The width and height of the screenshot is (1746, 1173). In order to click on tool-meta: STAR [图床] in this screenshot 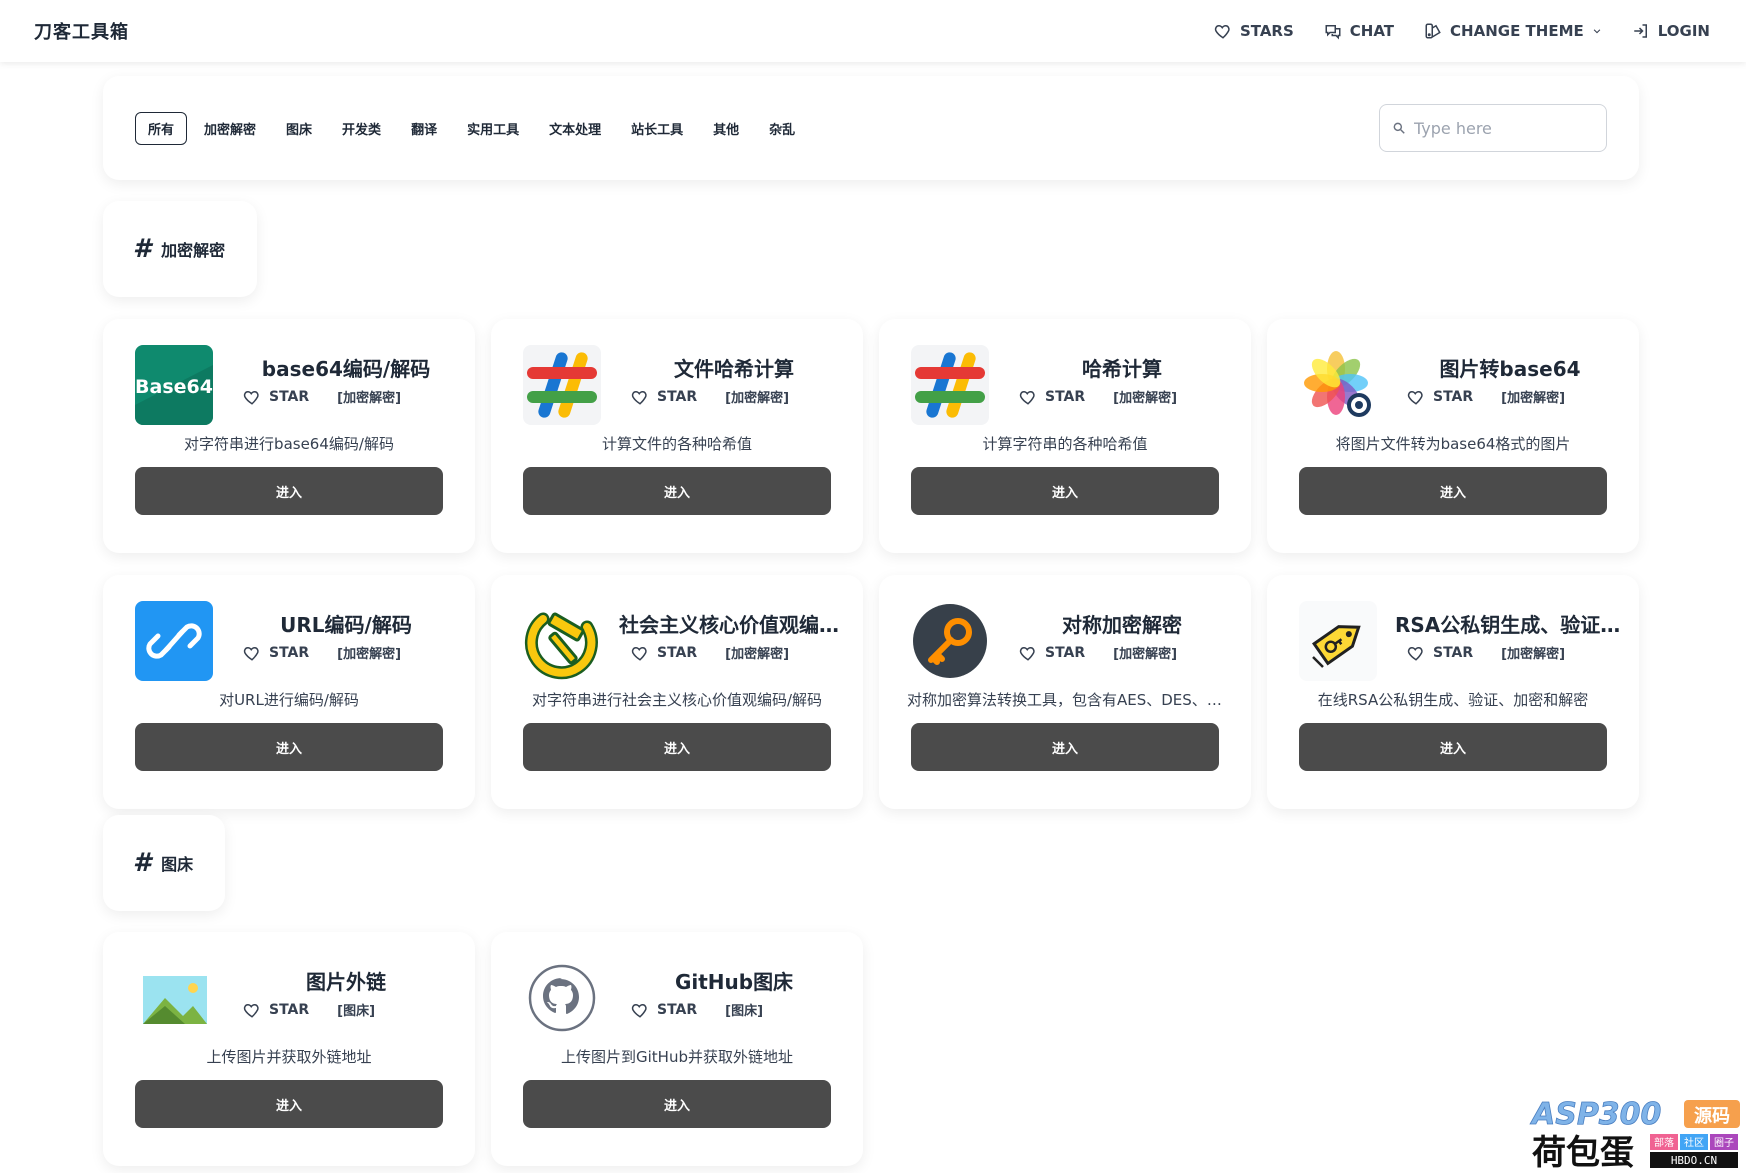, I will do `click(309, 1009)`.